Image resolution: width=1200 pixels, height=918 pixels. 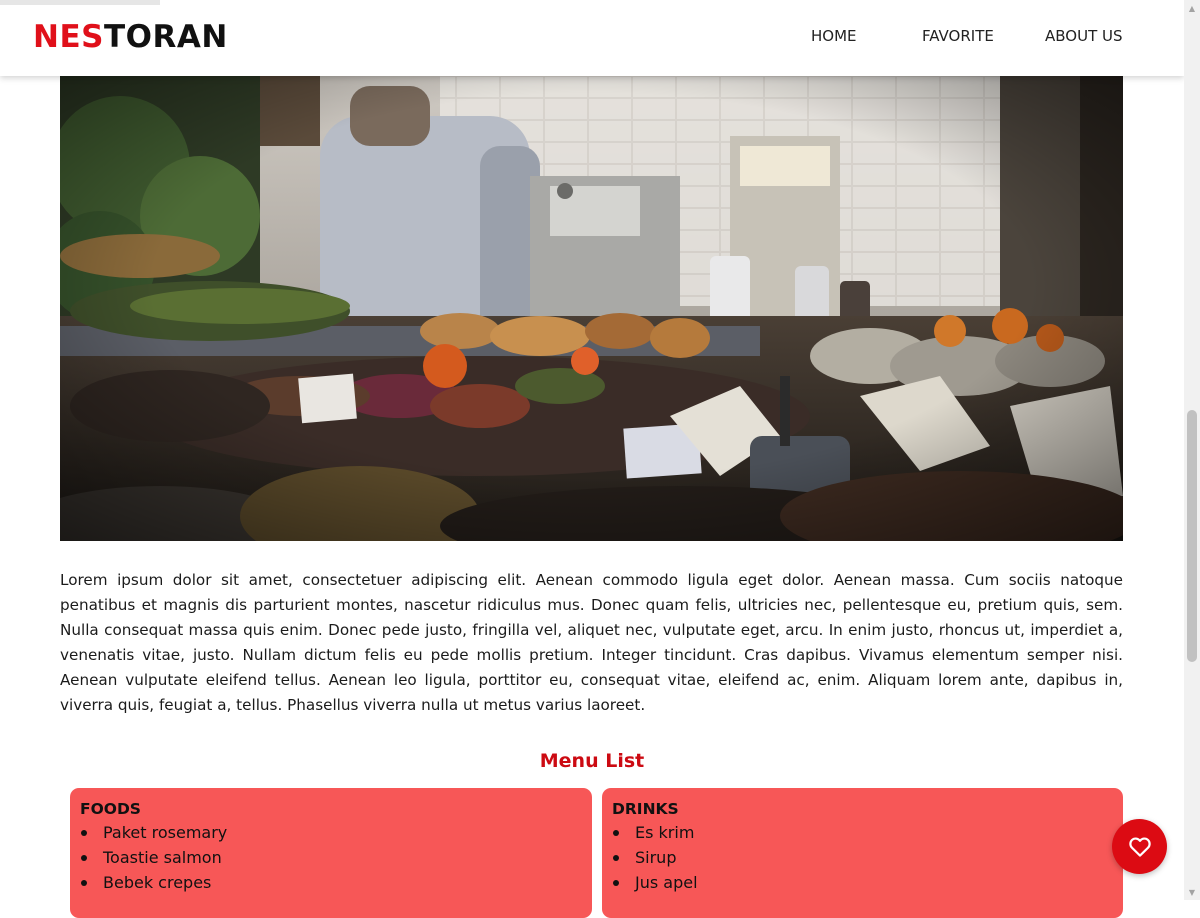 I want to click on list-item: Es krim, so click(x=862, y=832).